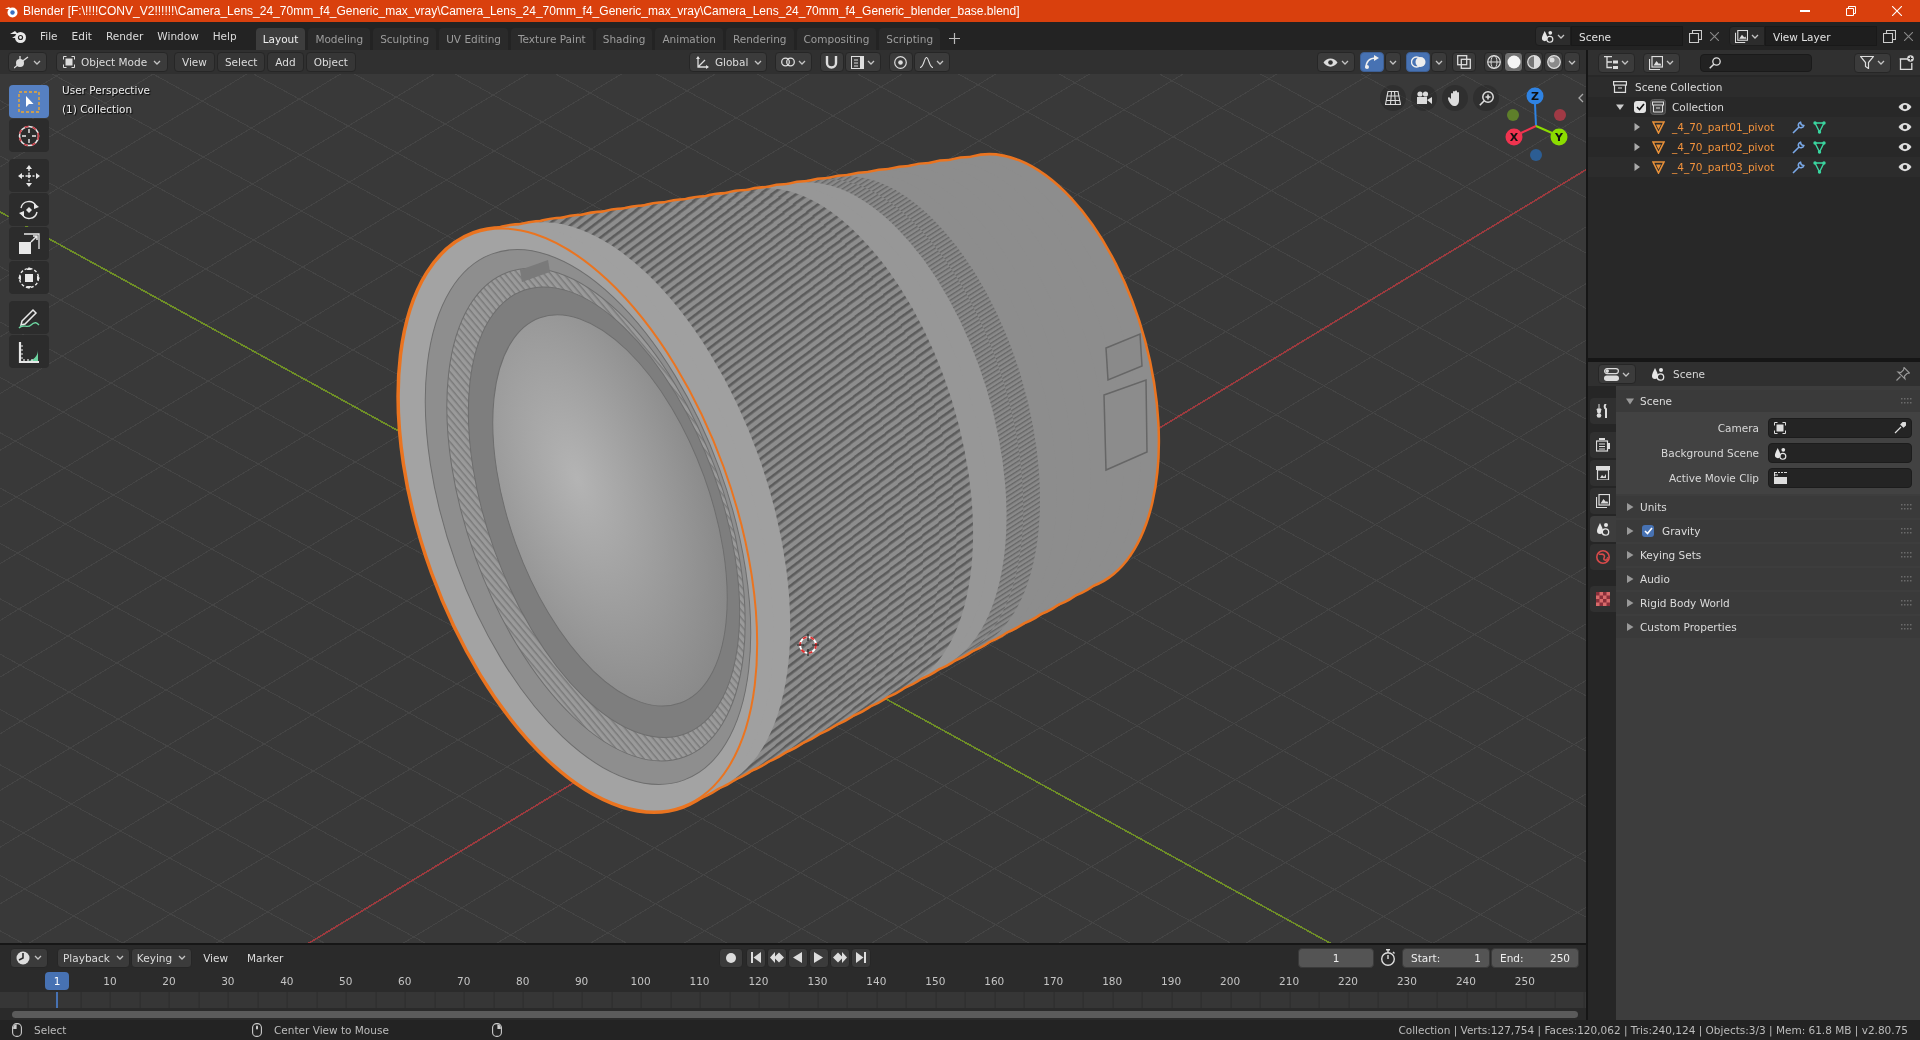  Describe the element at coordinates (1464, 62) in the screenshot. I see `xray-toggle` at that location.